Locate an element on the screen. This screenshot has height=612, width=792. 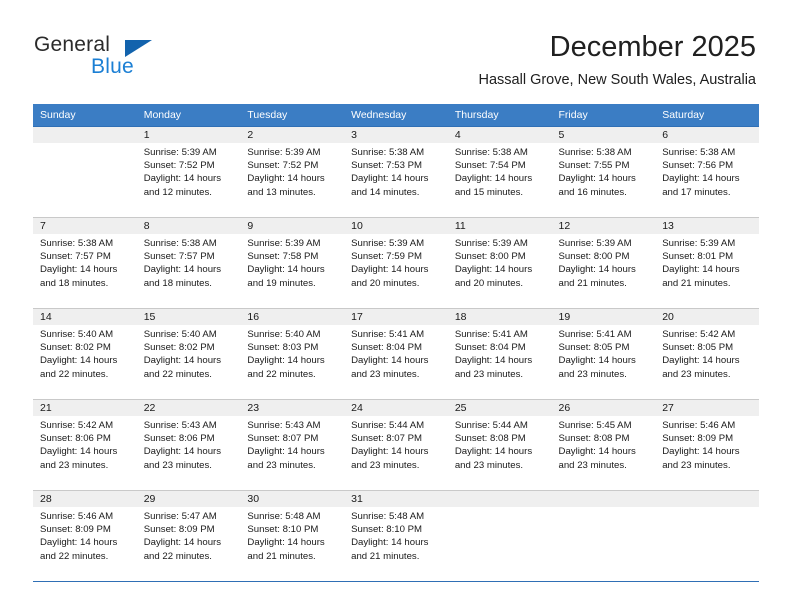
day-number: 17 is located at coordinates (396, 317).